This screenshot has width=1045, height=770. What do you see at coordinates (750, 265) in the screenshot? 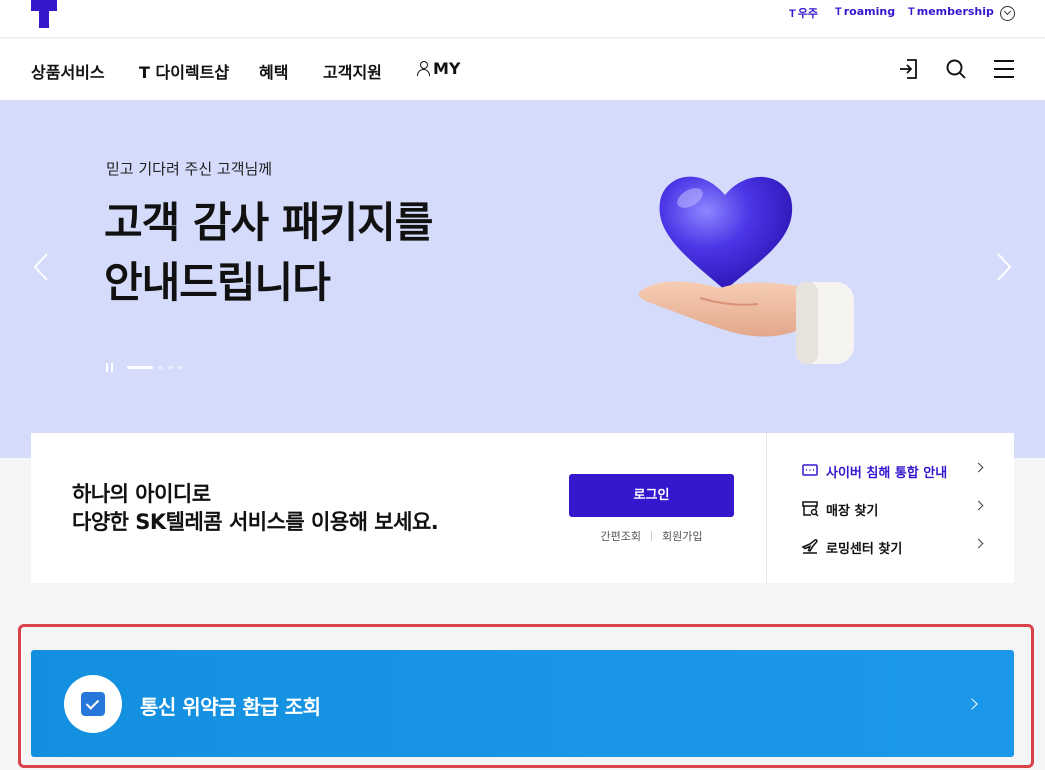
I see `heart-in-hand-illustration` at bounding box center [750, 265].